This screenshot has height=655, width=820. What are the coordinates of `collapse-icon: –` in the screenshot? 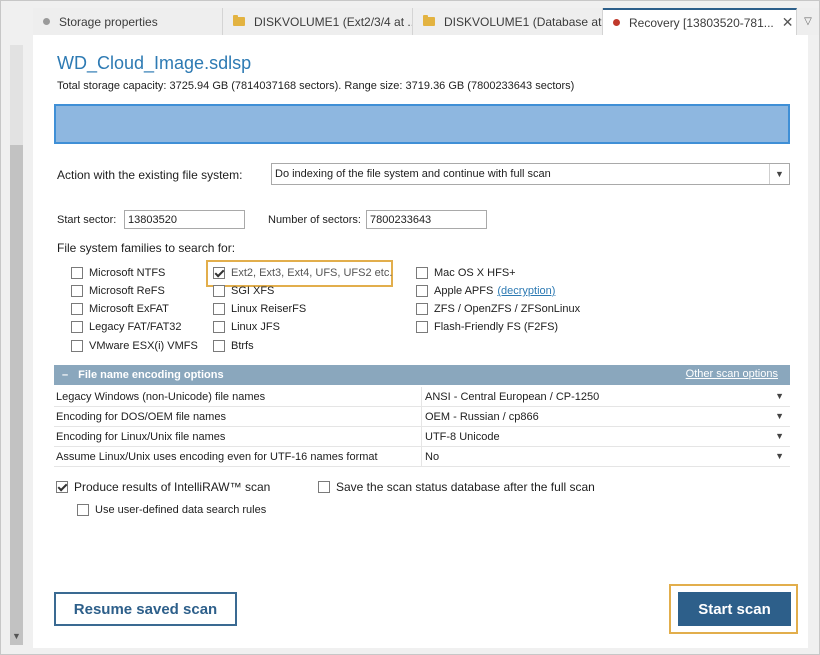 It's located at (65, 375).